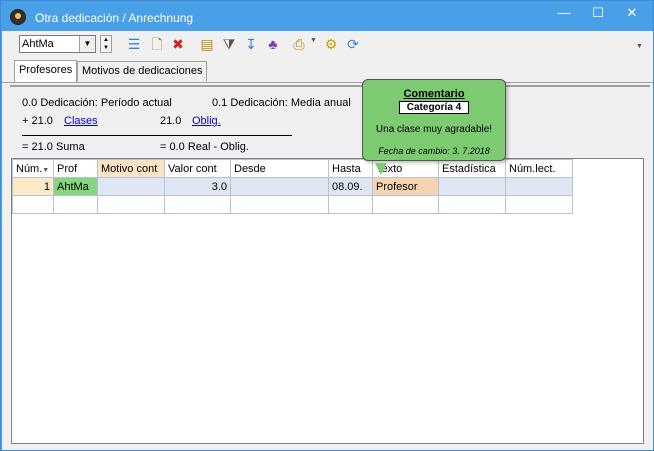 Image resolution: width=654 pixels, height=451 pixels. I want to click on tab-motivos: Motivos de dedicaciones, so click(142, 71).